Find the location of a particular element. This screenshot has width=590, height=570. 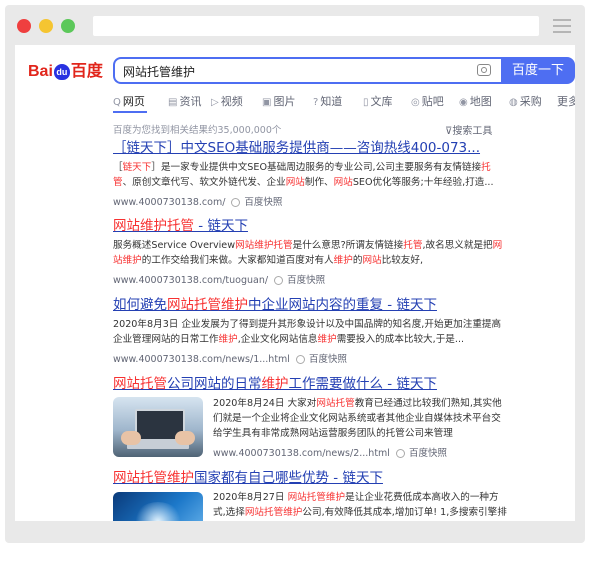

desc-text: 的工作交给我们来做。大家都知道百度对有人 is located at coordinates (237, 260).